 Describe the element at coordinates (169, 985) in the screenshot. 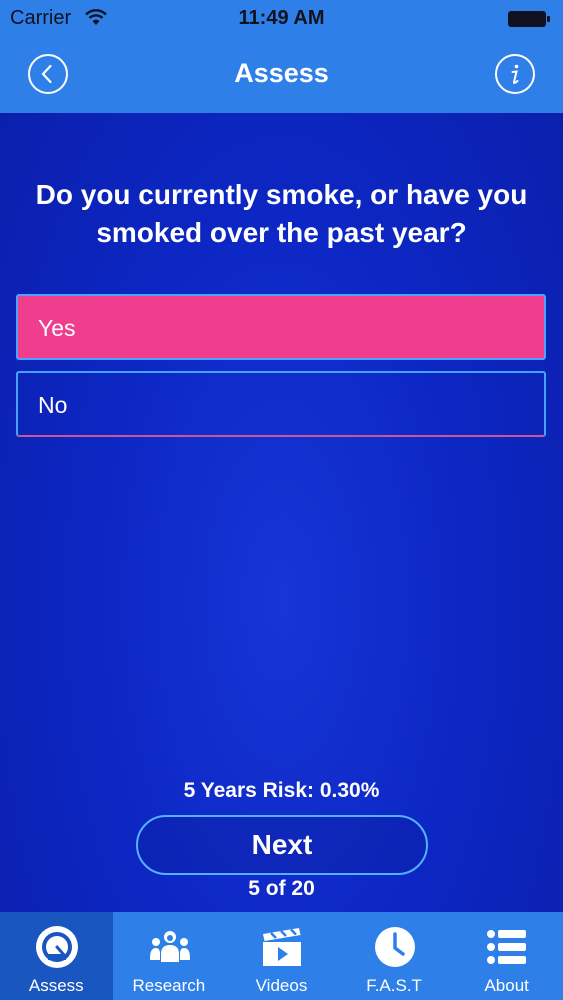

I see `tab-label: Research` at that location.